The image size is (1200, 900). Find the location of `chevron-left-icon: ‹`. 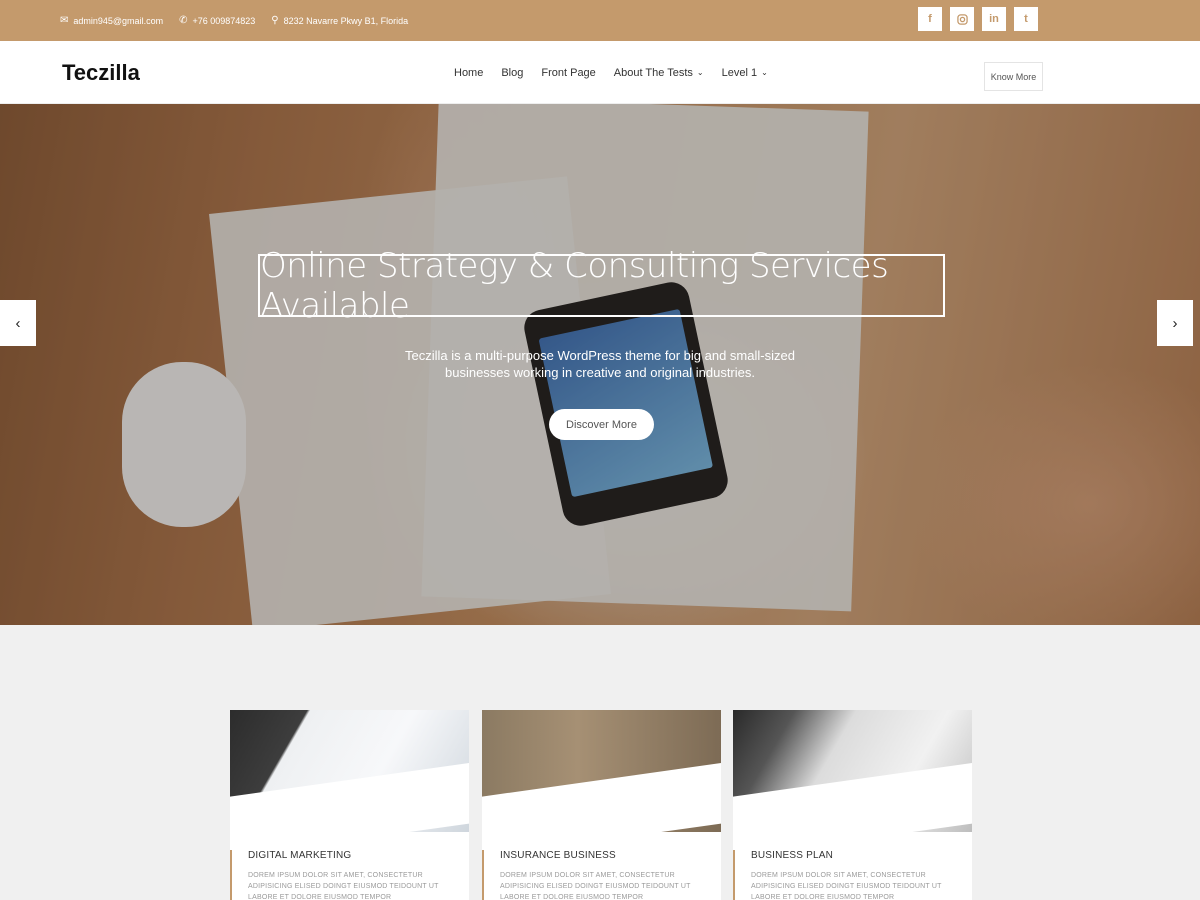

chevron-left-icon: ‹ is located at coordinates (18, 323).